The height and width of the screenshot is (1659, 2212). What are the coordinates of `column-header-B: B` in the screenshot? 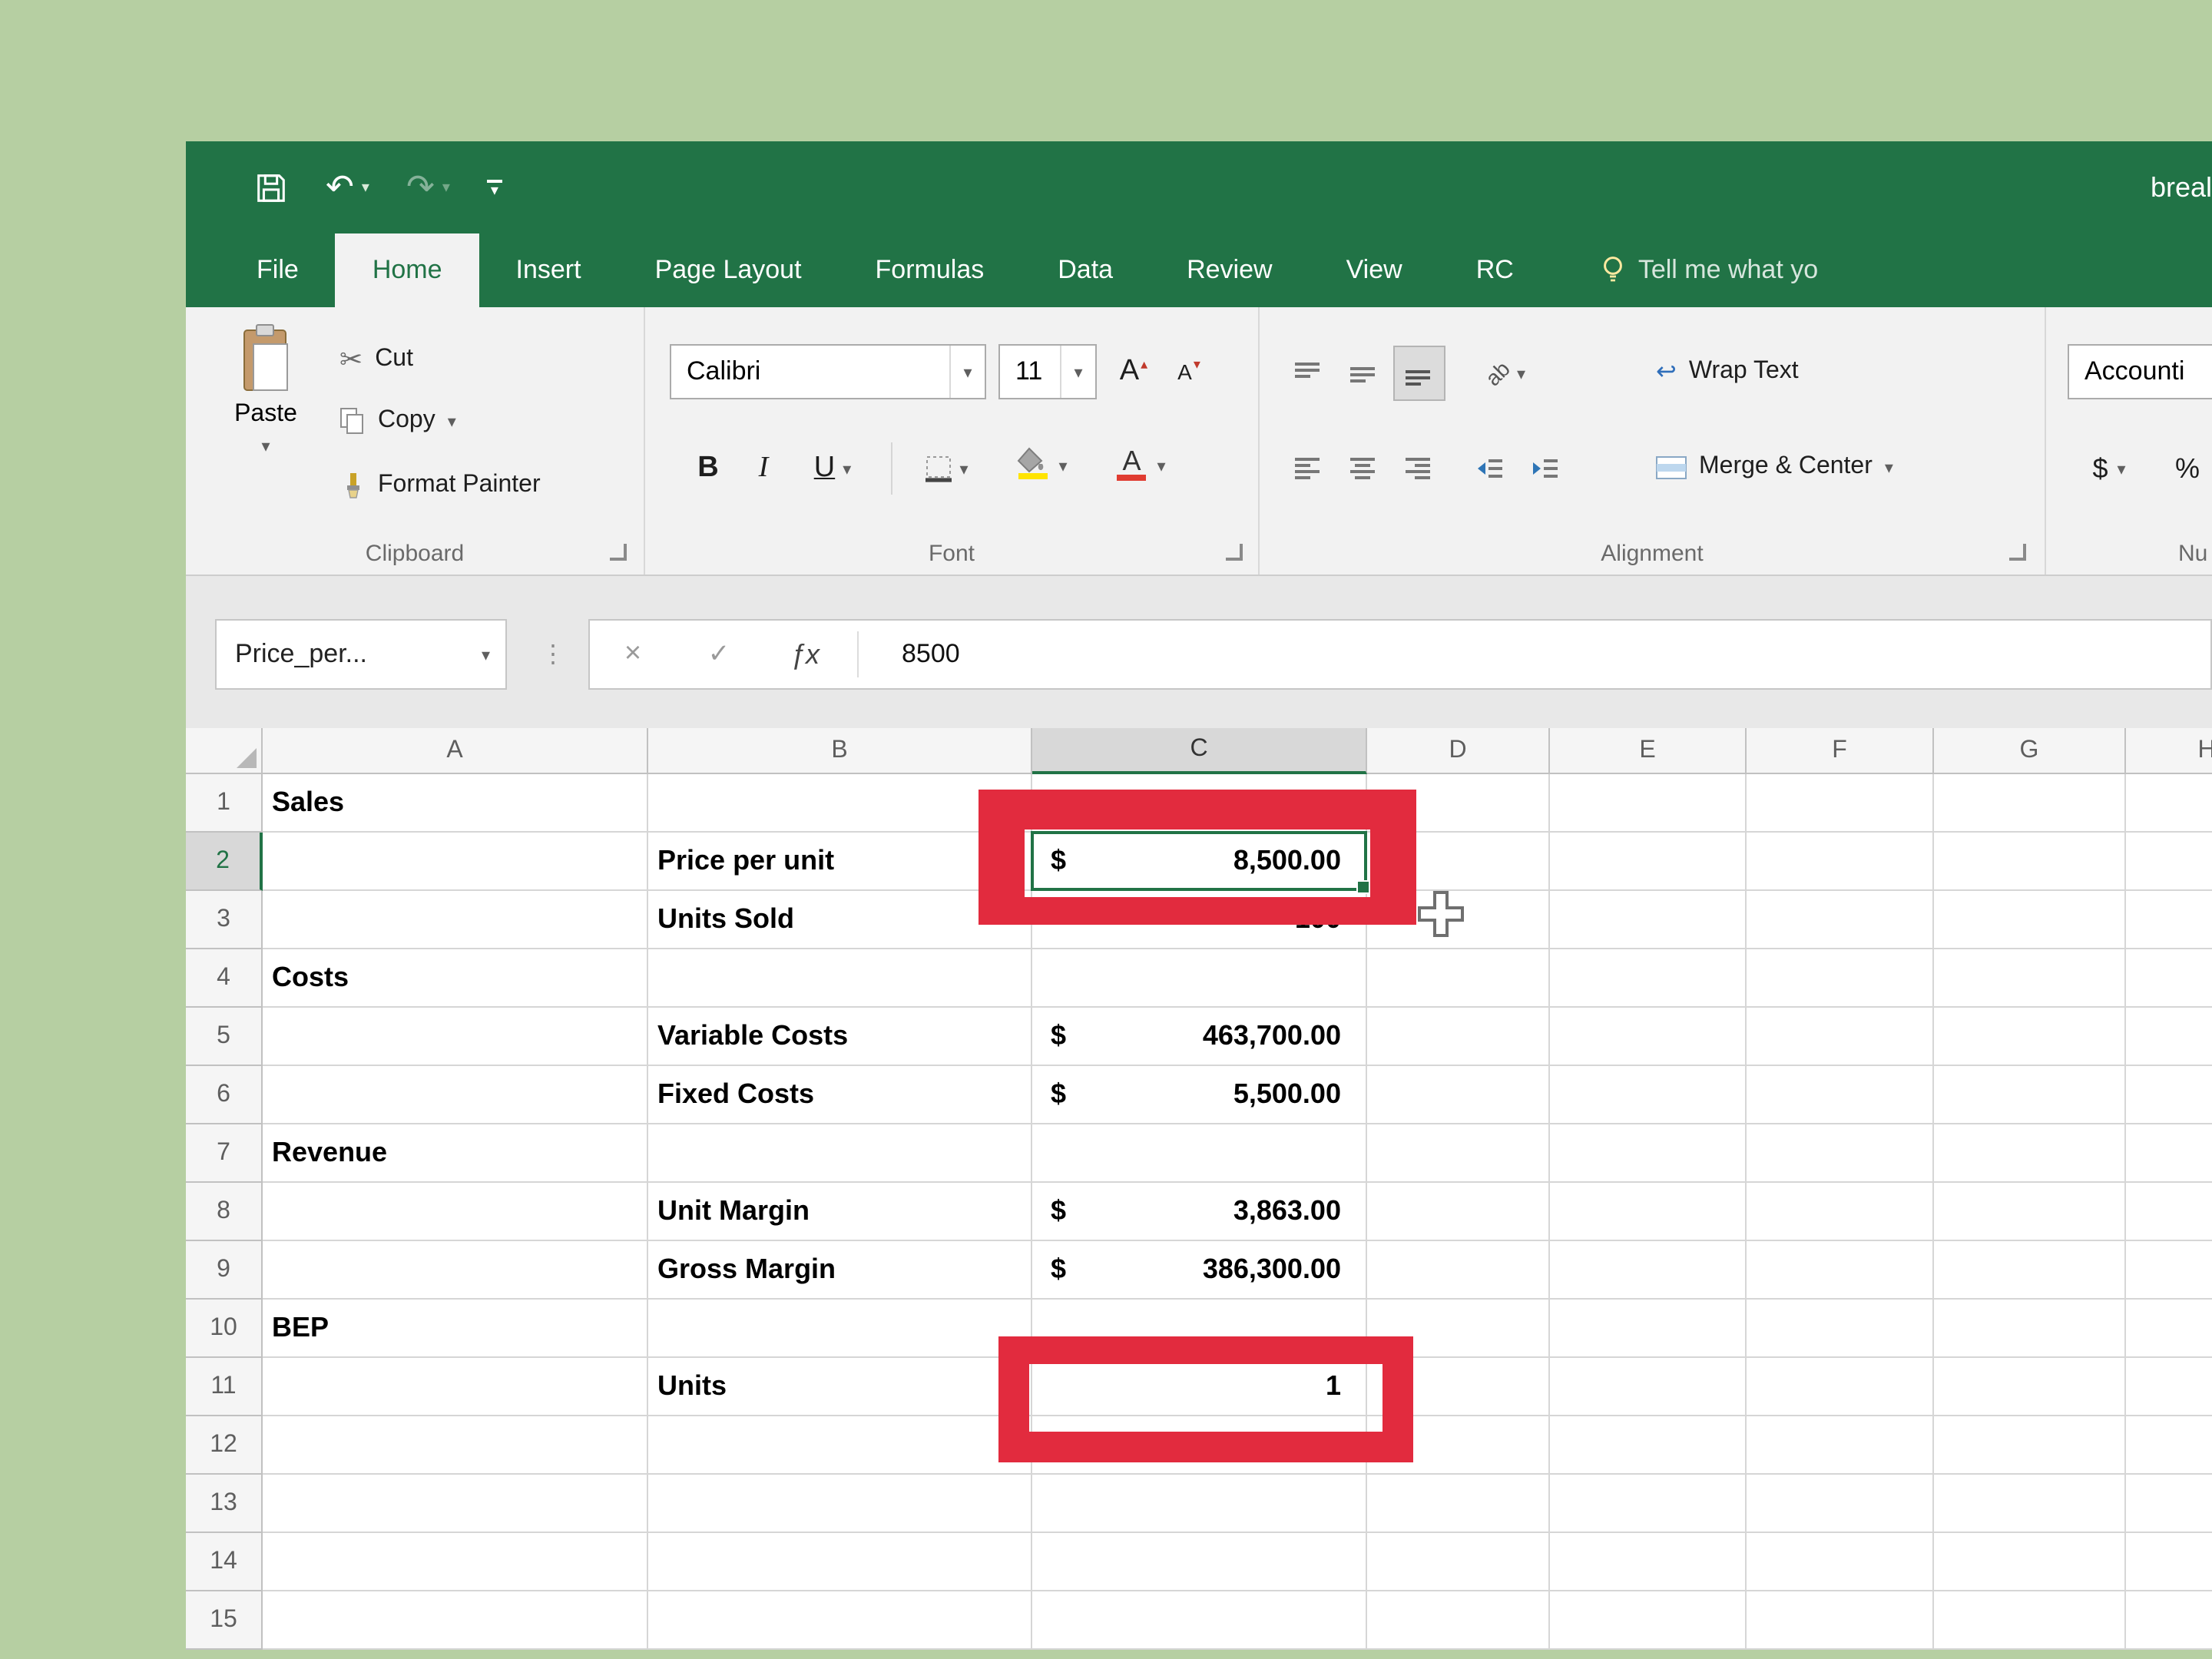 It's located at (840, 751).